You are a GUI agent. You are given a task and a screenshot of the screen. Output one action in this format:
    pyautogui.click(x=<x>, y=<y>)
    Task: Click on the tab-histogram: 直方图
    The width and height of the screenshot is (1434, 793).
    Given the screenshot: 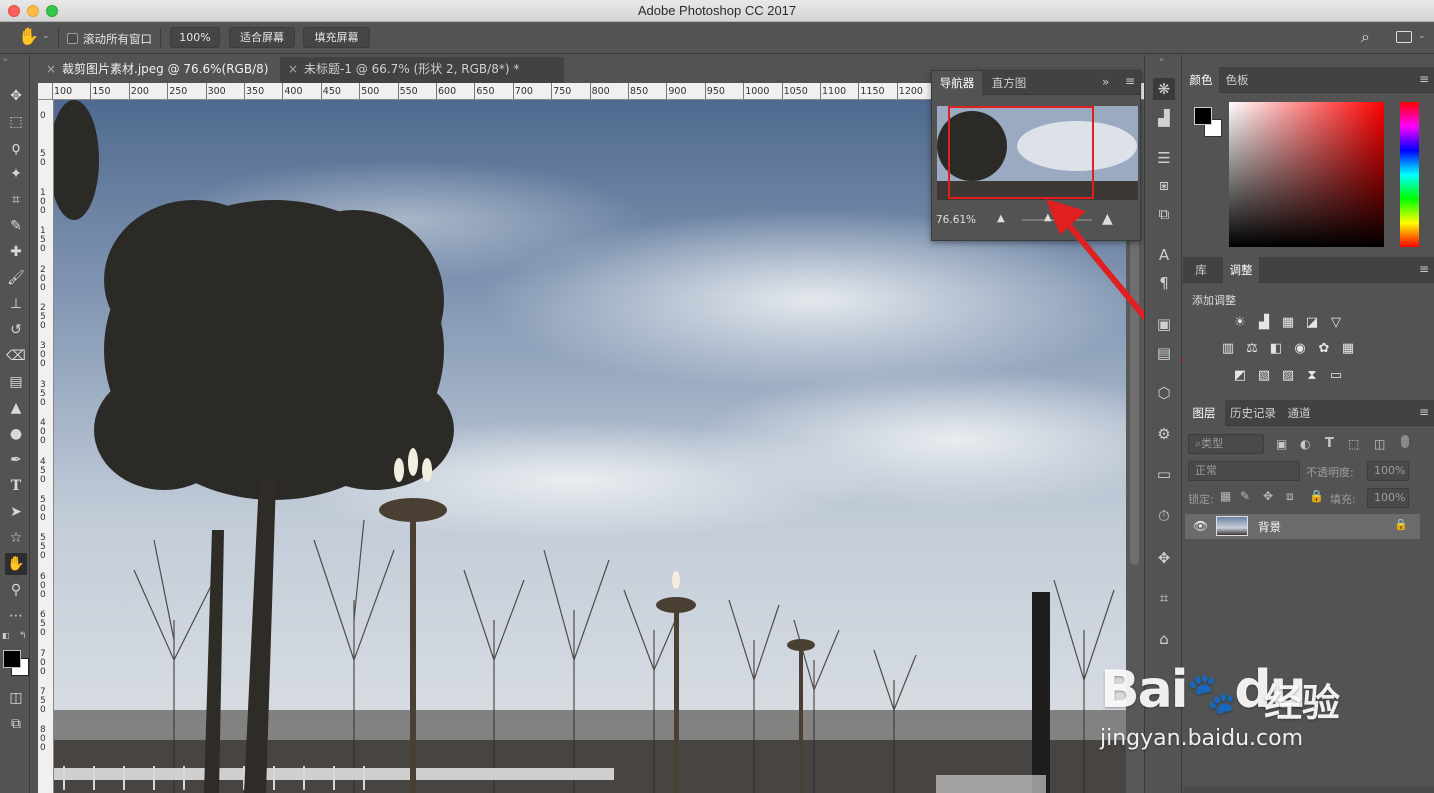 What is the action you would take?
    pyautogui.click(x=1009, y=83)
    